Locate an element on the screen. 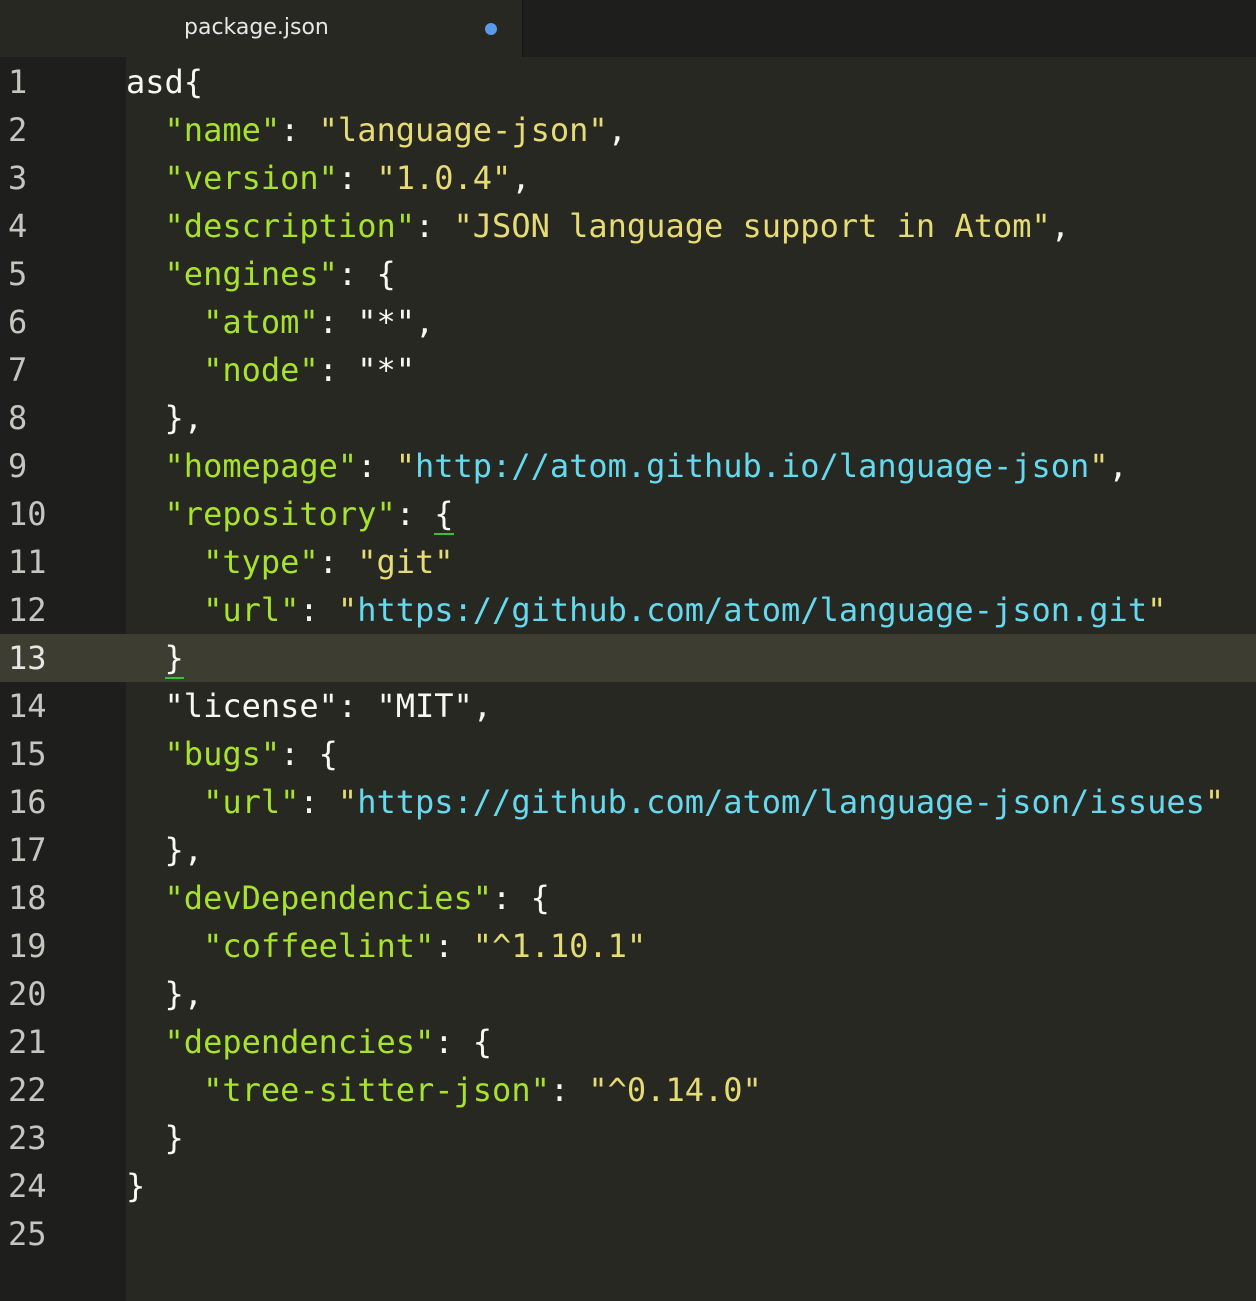  line-number: 19 is located at coordinates (63, 946).